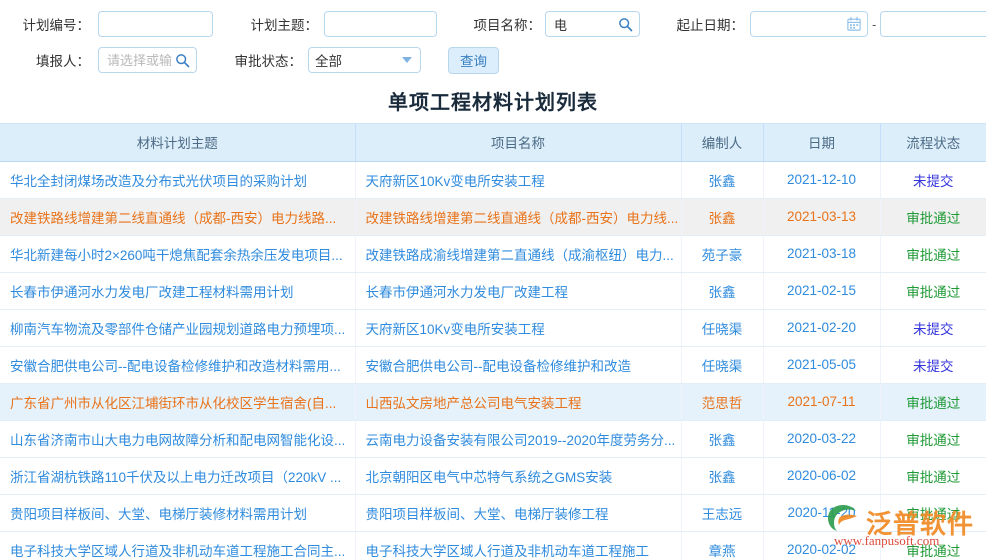 The image size is (986, 560). I want to click on date-start-input-wrap, so click(809, 24).